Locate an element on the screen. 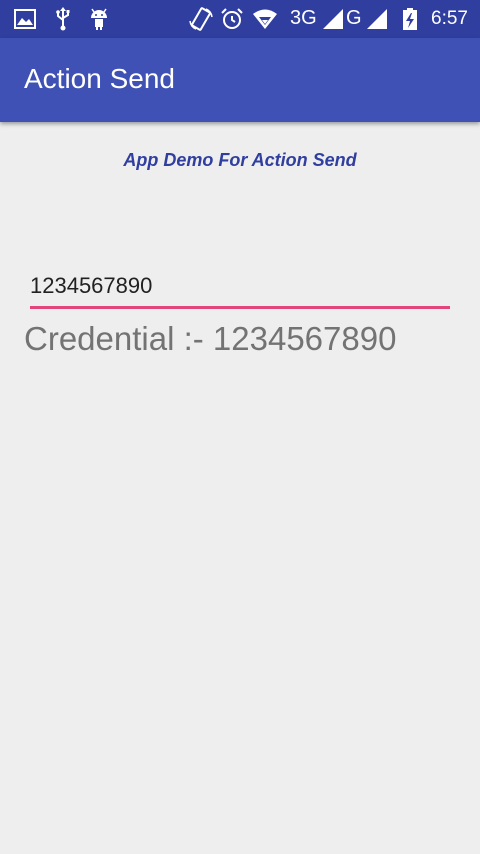 Image resolution: width=480 pixels, height=854 pixels. page-subtitle: App Demo For Action Send is located at coordinates (240, 160).